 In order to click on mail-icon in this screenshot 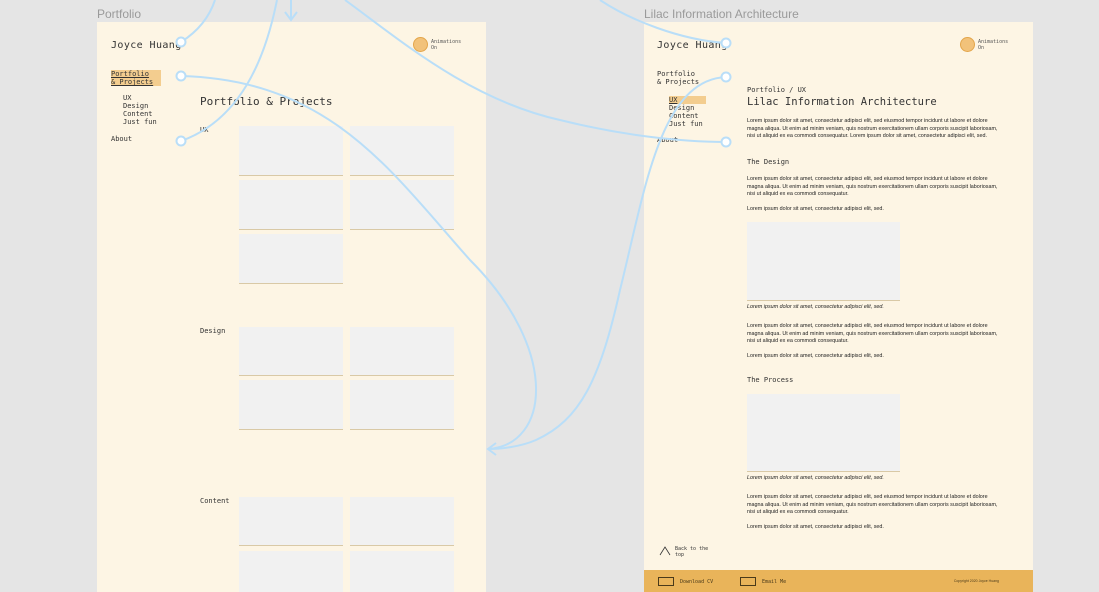, I will do `click(748, 581)`.